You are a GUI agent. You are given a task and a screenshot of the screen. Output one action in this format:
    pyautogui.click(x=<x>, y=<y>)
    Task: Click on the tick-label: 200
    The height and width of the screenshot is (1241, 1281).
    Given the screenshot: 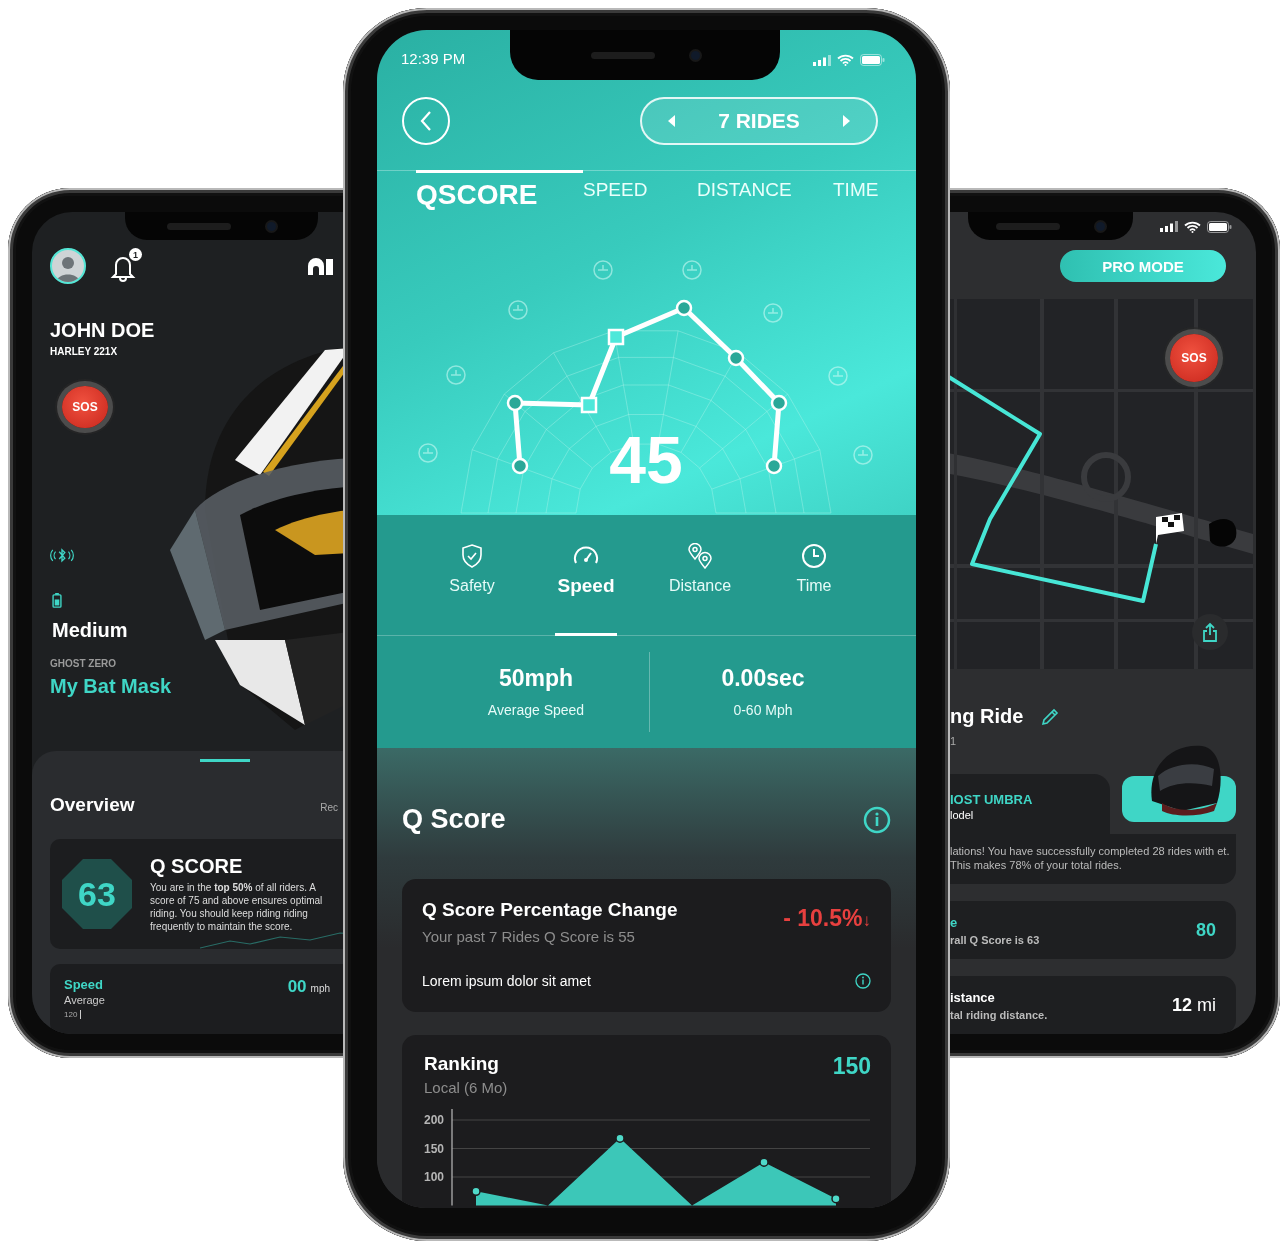 What is the action you would take?
    pyautogui.click(x=434, y=1120)
    